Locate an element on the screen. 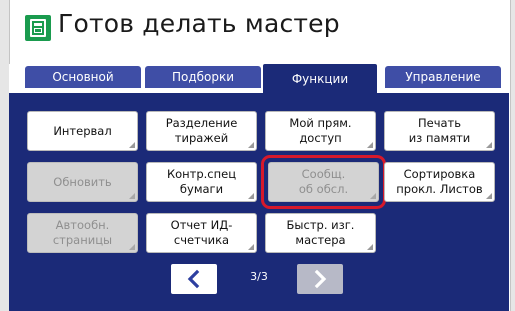  tab-management: Управление is located at coordinates (443, 77).